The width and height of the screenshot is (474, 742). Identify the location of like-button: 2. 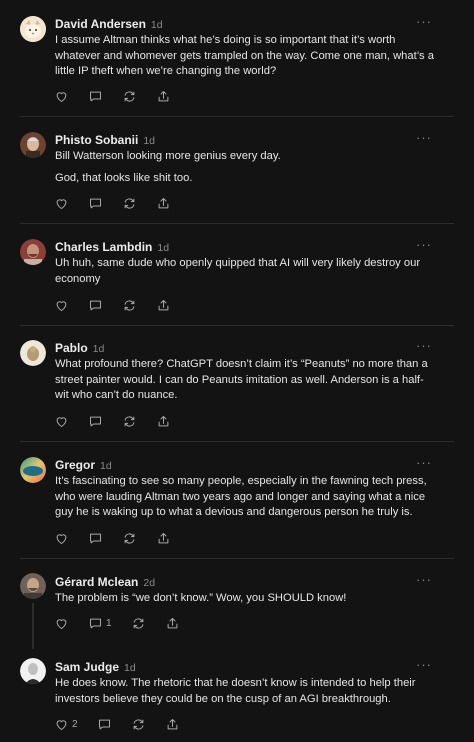
(66, 724).